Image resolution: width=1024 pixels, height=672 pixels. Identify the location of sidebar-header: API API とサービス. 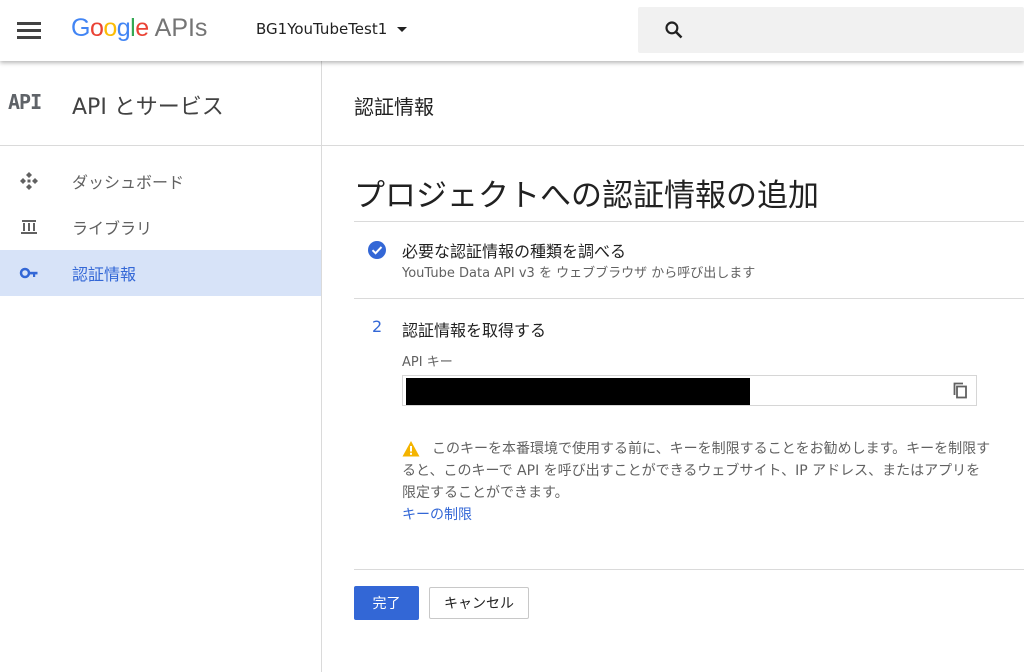
(160, 103).